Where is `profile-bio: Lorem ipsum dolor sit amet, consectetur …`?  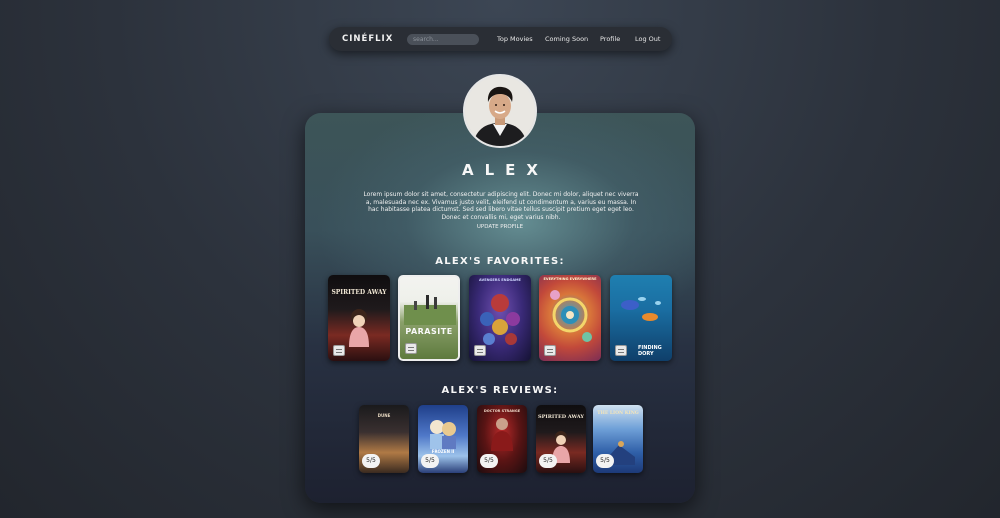 profile-bio: Lorem ipsum dolor sit amet, consectetur … is located at coordinates (501, 206).